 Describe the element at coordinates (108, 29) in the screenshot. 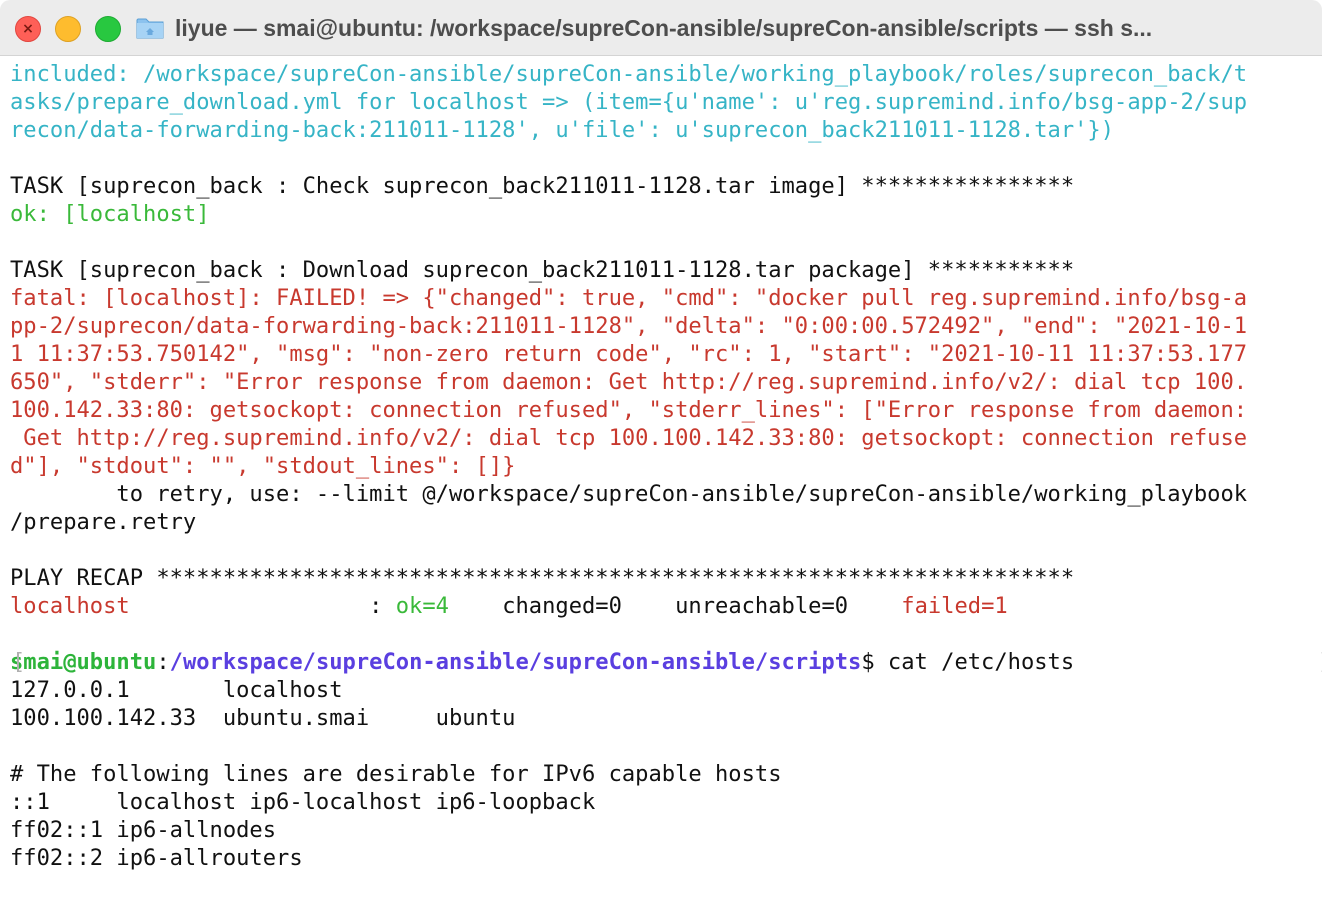

I see `zoom-button` at that location.